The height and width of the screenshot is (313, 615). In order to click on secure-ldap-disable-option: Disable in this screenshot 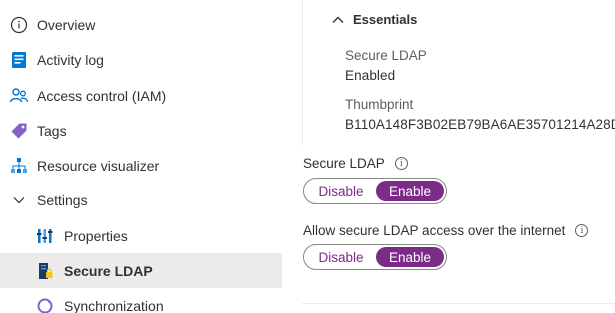, I will do `click(341, 191)`.